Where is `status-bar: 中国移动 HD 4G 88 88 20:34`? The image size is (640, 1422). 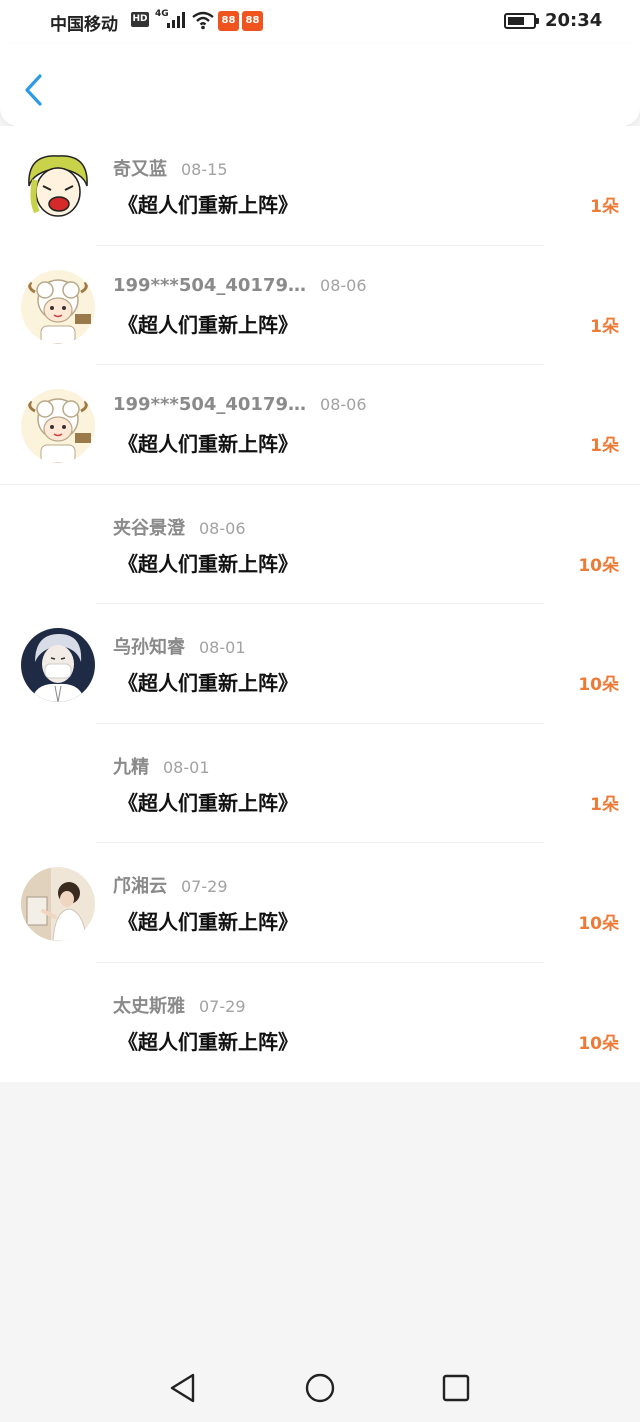
status-bar: 中国移动 HD 4G 88 88 20:34 is located at coordinates (320, 22).